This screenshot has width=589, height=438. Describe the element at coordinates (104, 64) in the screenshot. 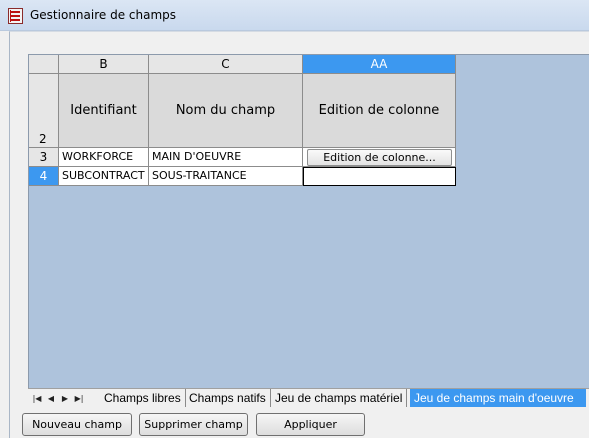

I see `column-header-b: B` at that location.